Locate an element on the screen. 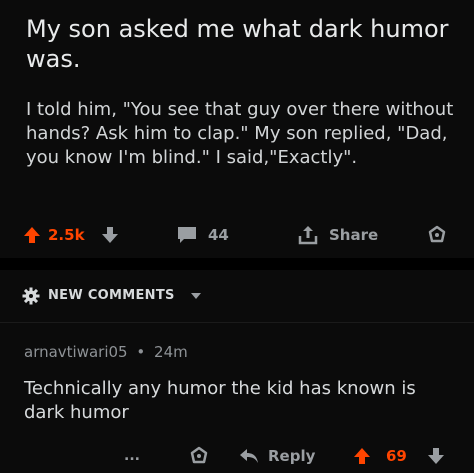 The image size is (474, 473). comment-award-button is located at coordinates (199, 456).